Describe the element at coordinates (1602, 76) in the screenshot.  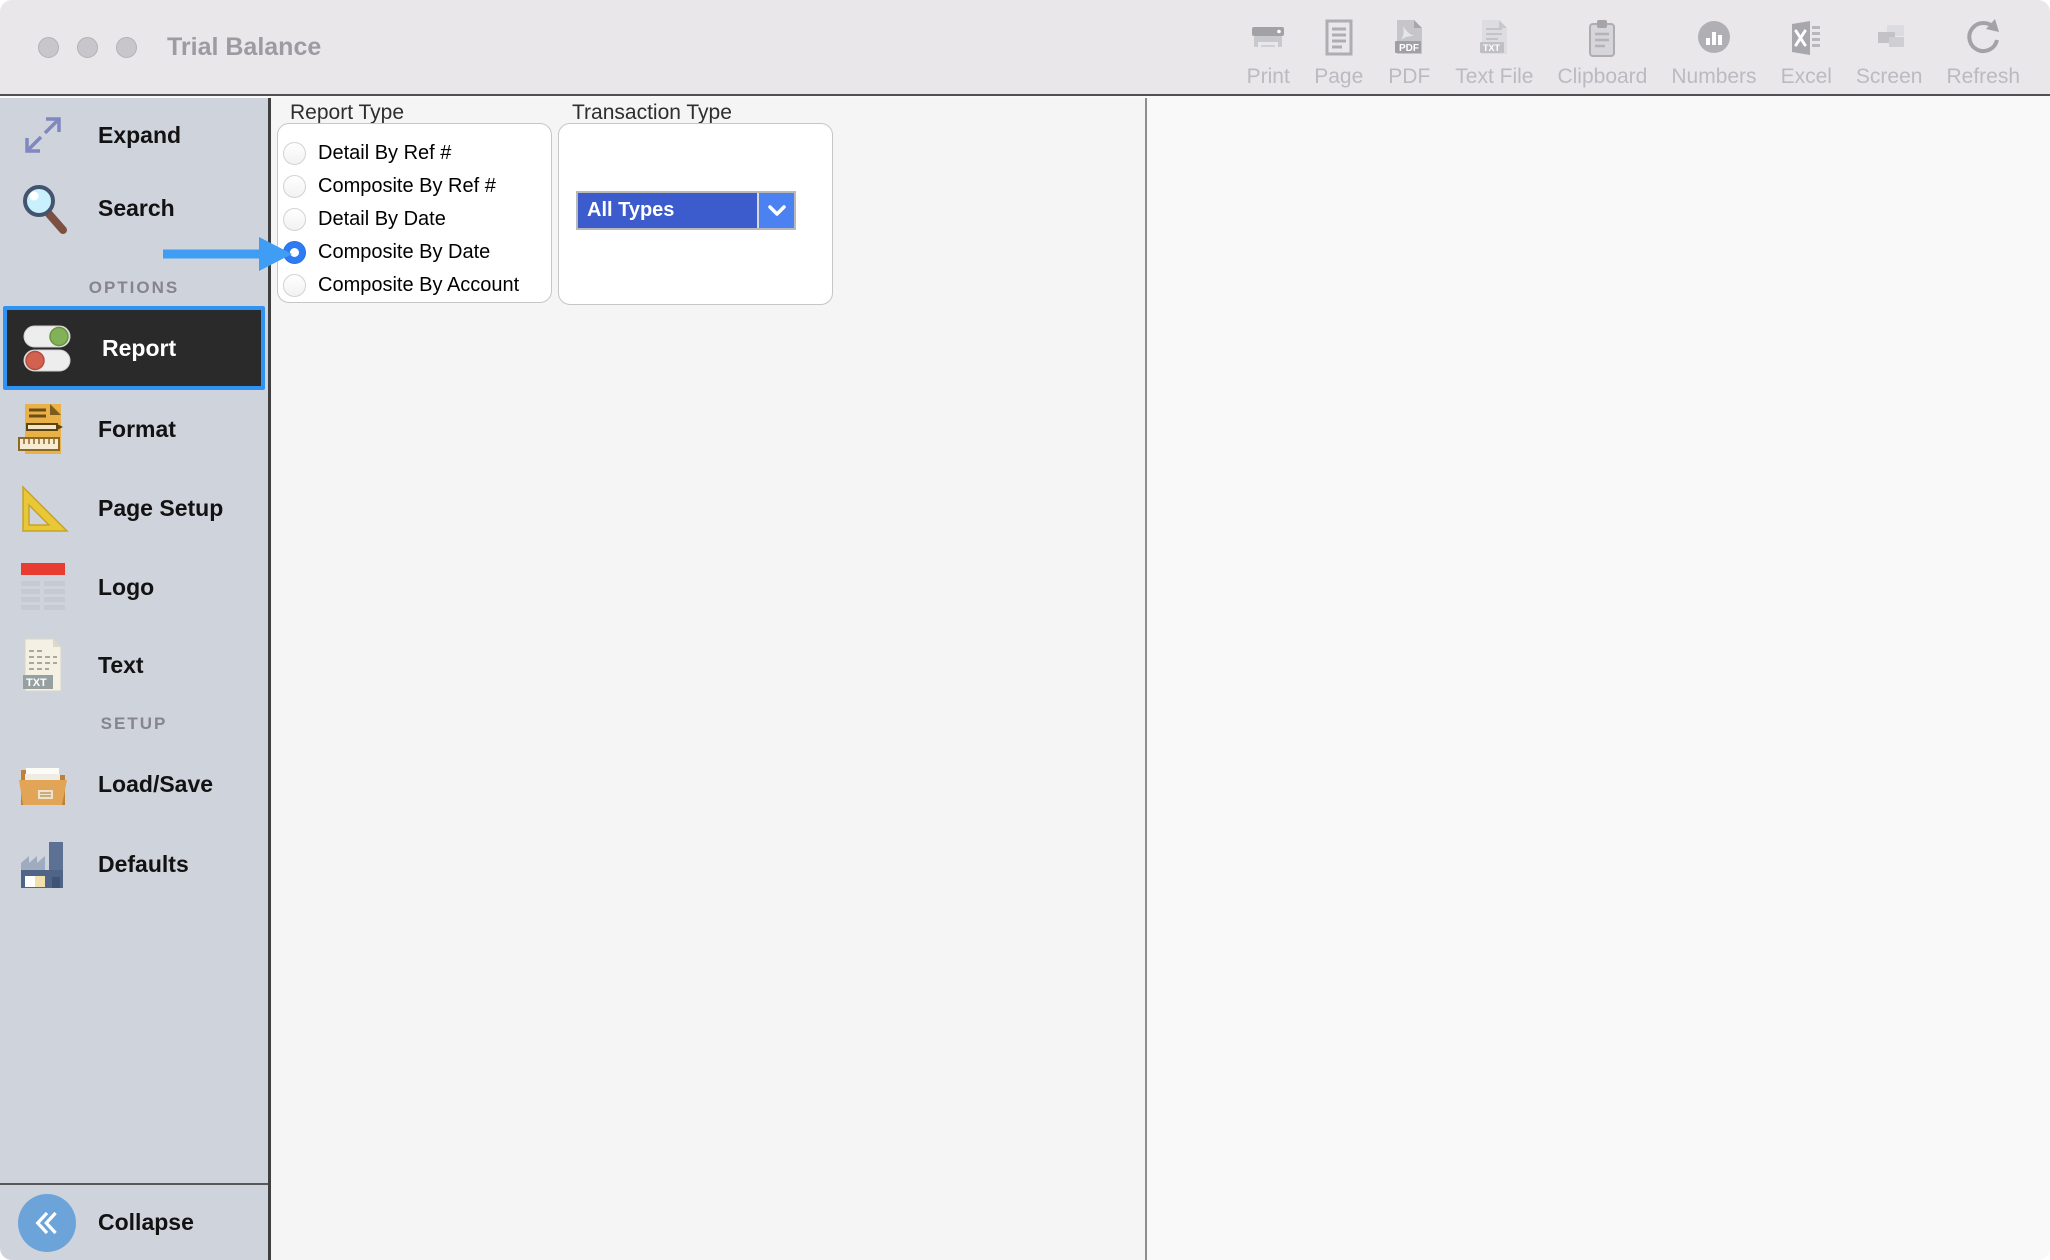
I see `toolbar-label: Clipboard` at that location.